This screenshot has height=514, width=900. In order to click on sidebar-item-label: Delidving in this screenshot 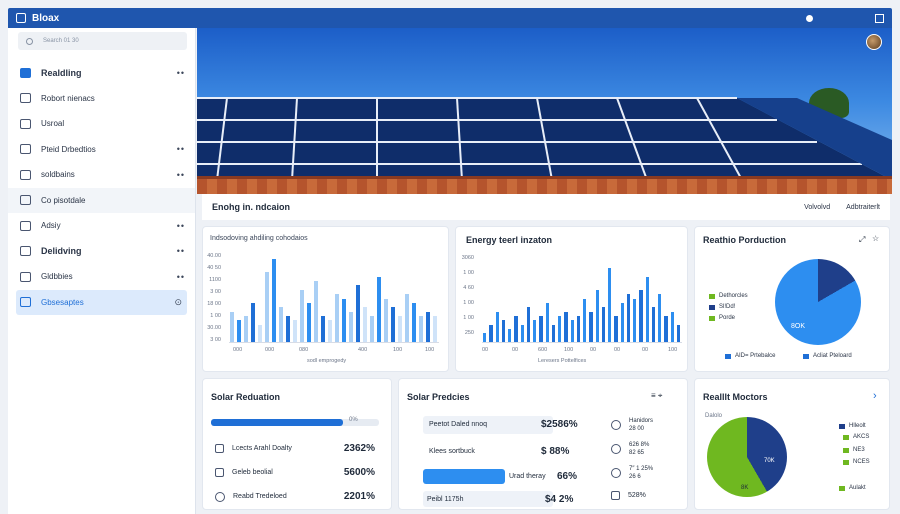, I will do `click(61, 251)`.